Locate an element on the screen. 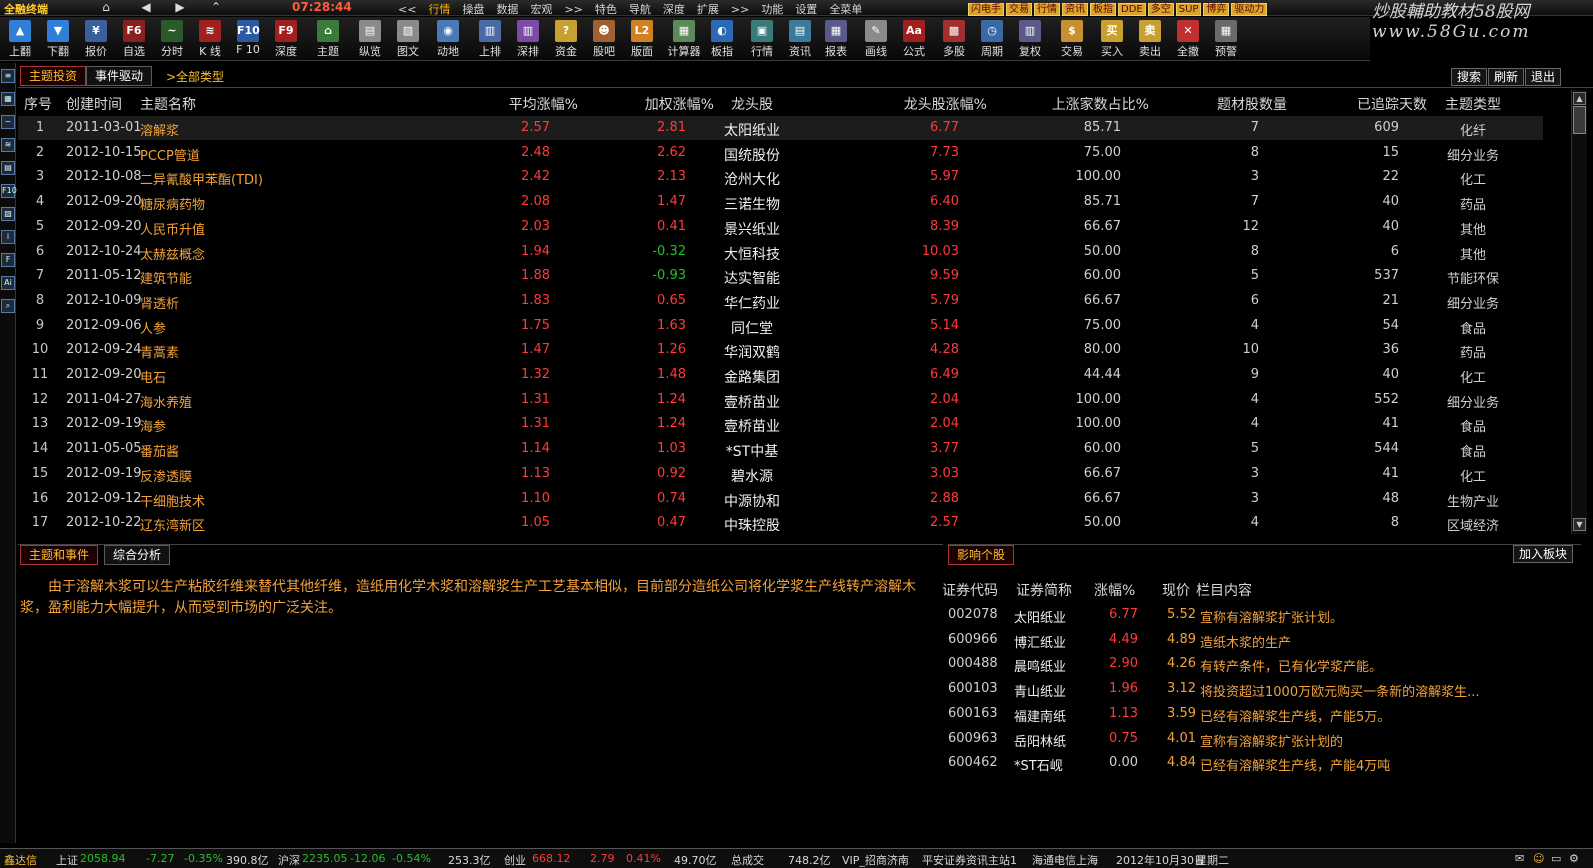  type-filter: >全部类型 is located at coordinates (195, 76).